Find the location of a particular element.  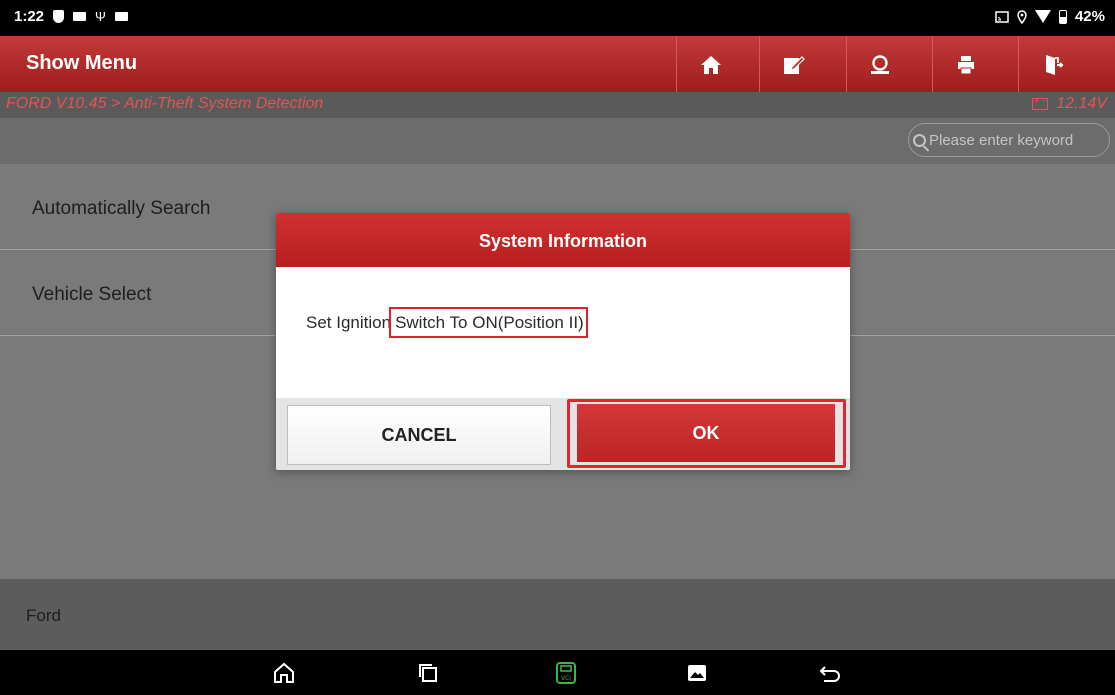

vci-icon: VCI is located at coordinates (566, 673).